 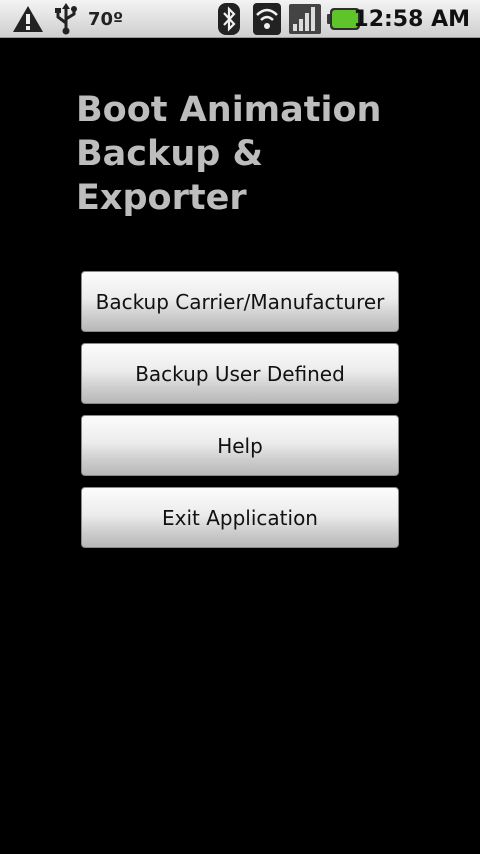 What do you see at coordinates (240, 445) in the screenshot?
I see `help-button: Help` at bounding box center [240, 445].